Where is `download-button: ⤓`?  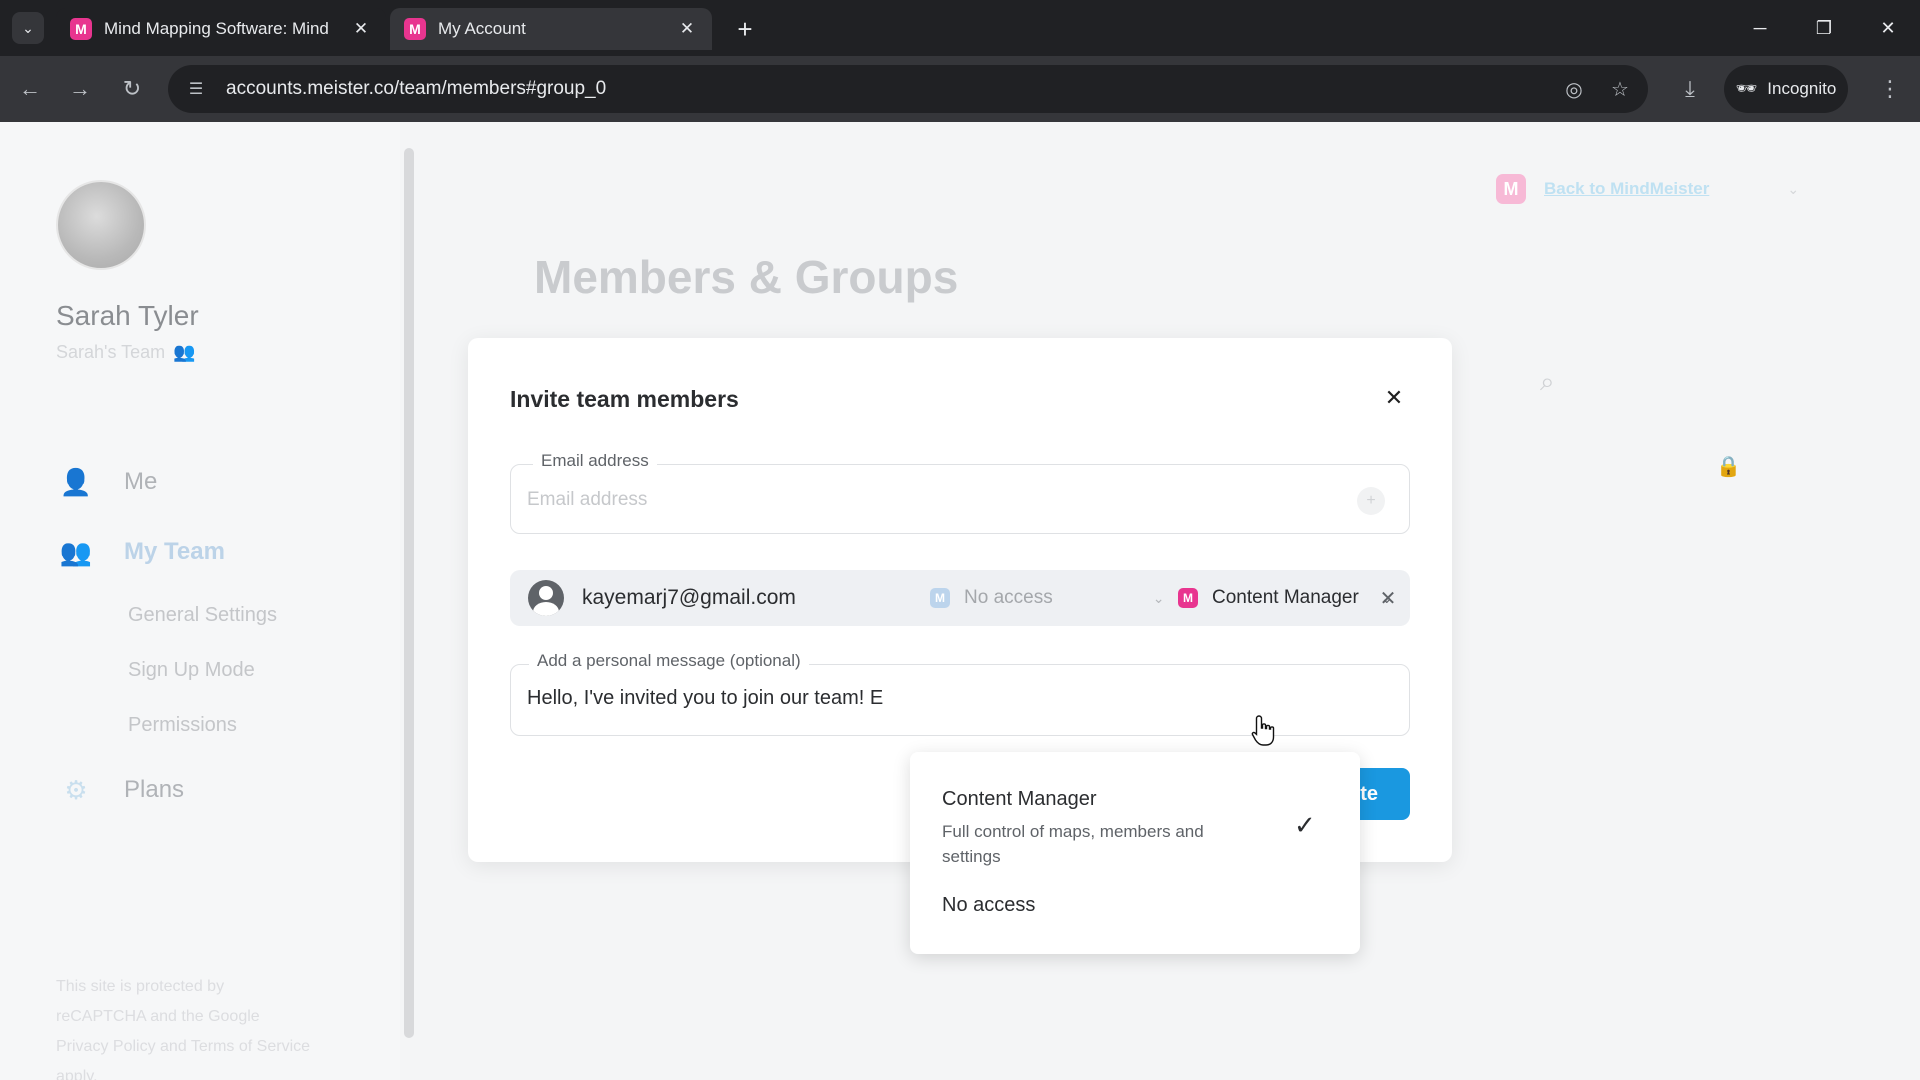
download-button: ⤓ is located at coordinates (1690, 89).